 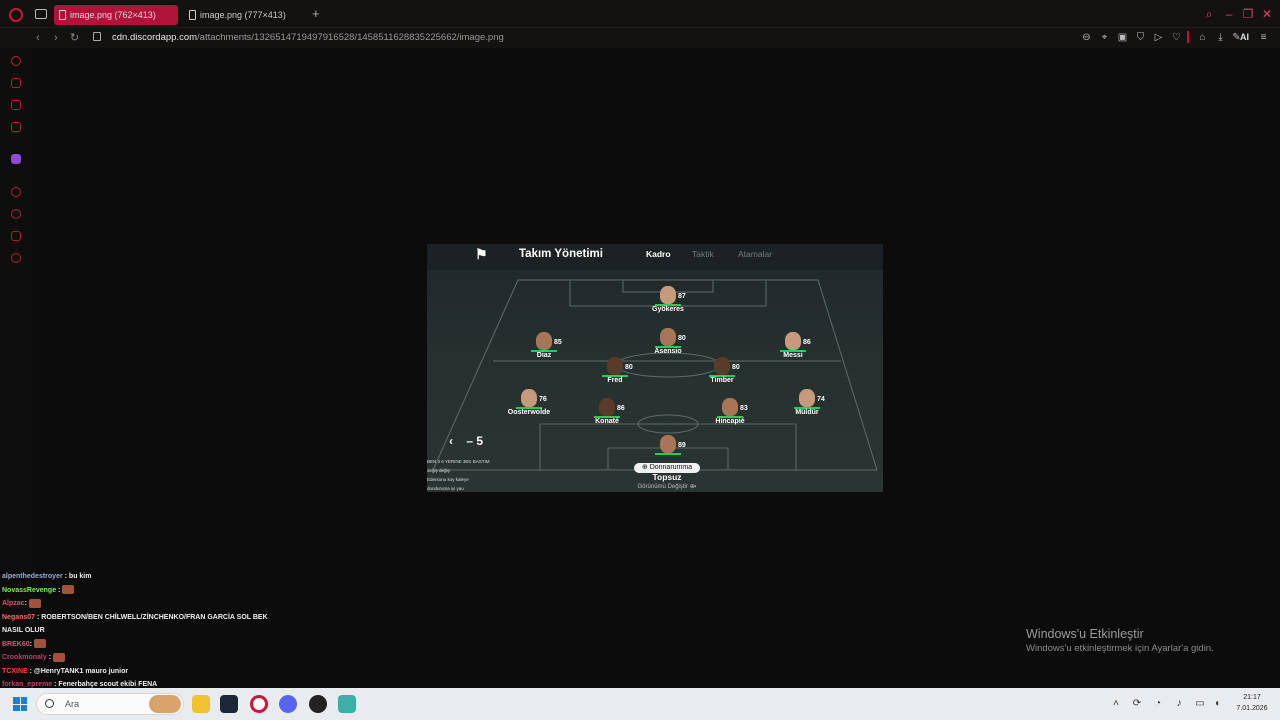 What do you see at coordinates (110, 704) in the screenshot?
I see `taskbar-search: Ara` at bounding box center [110, 704].